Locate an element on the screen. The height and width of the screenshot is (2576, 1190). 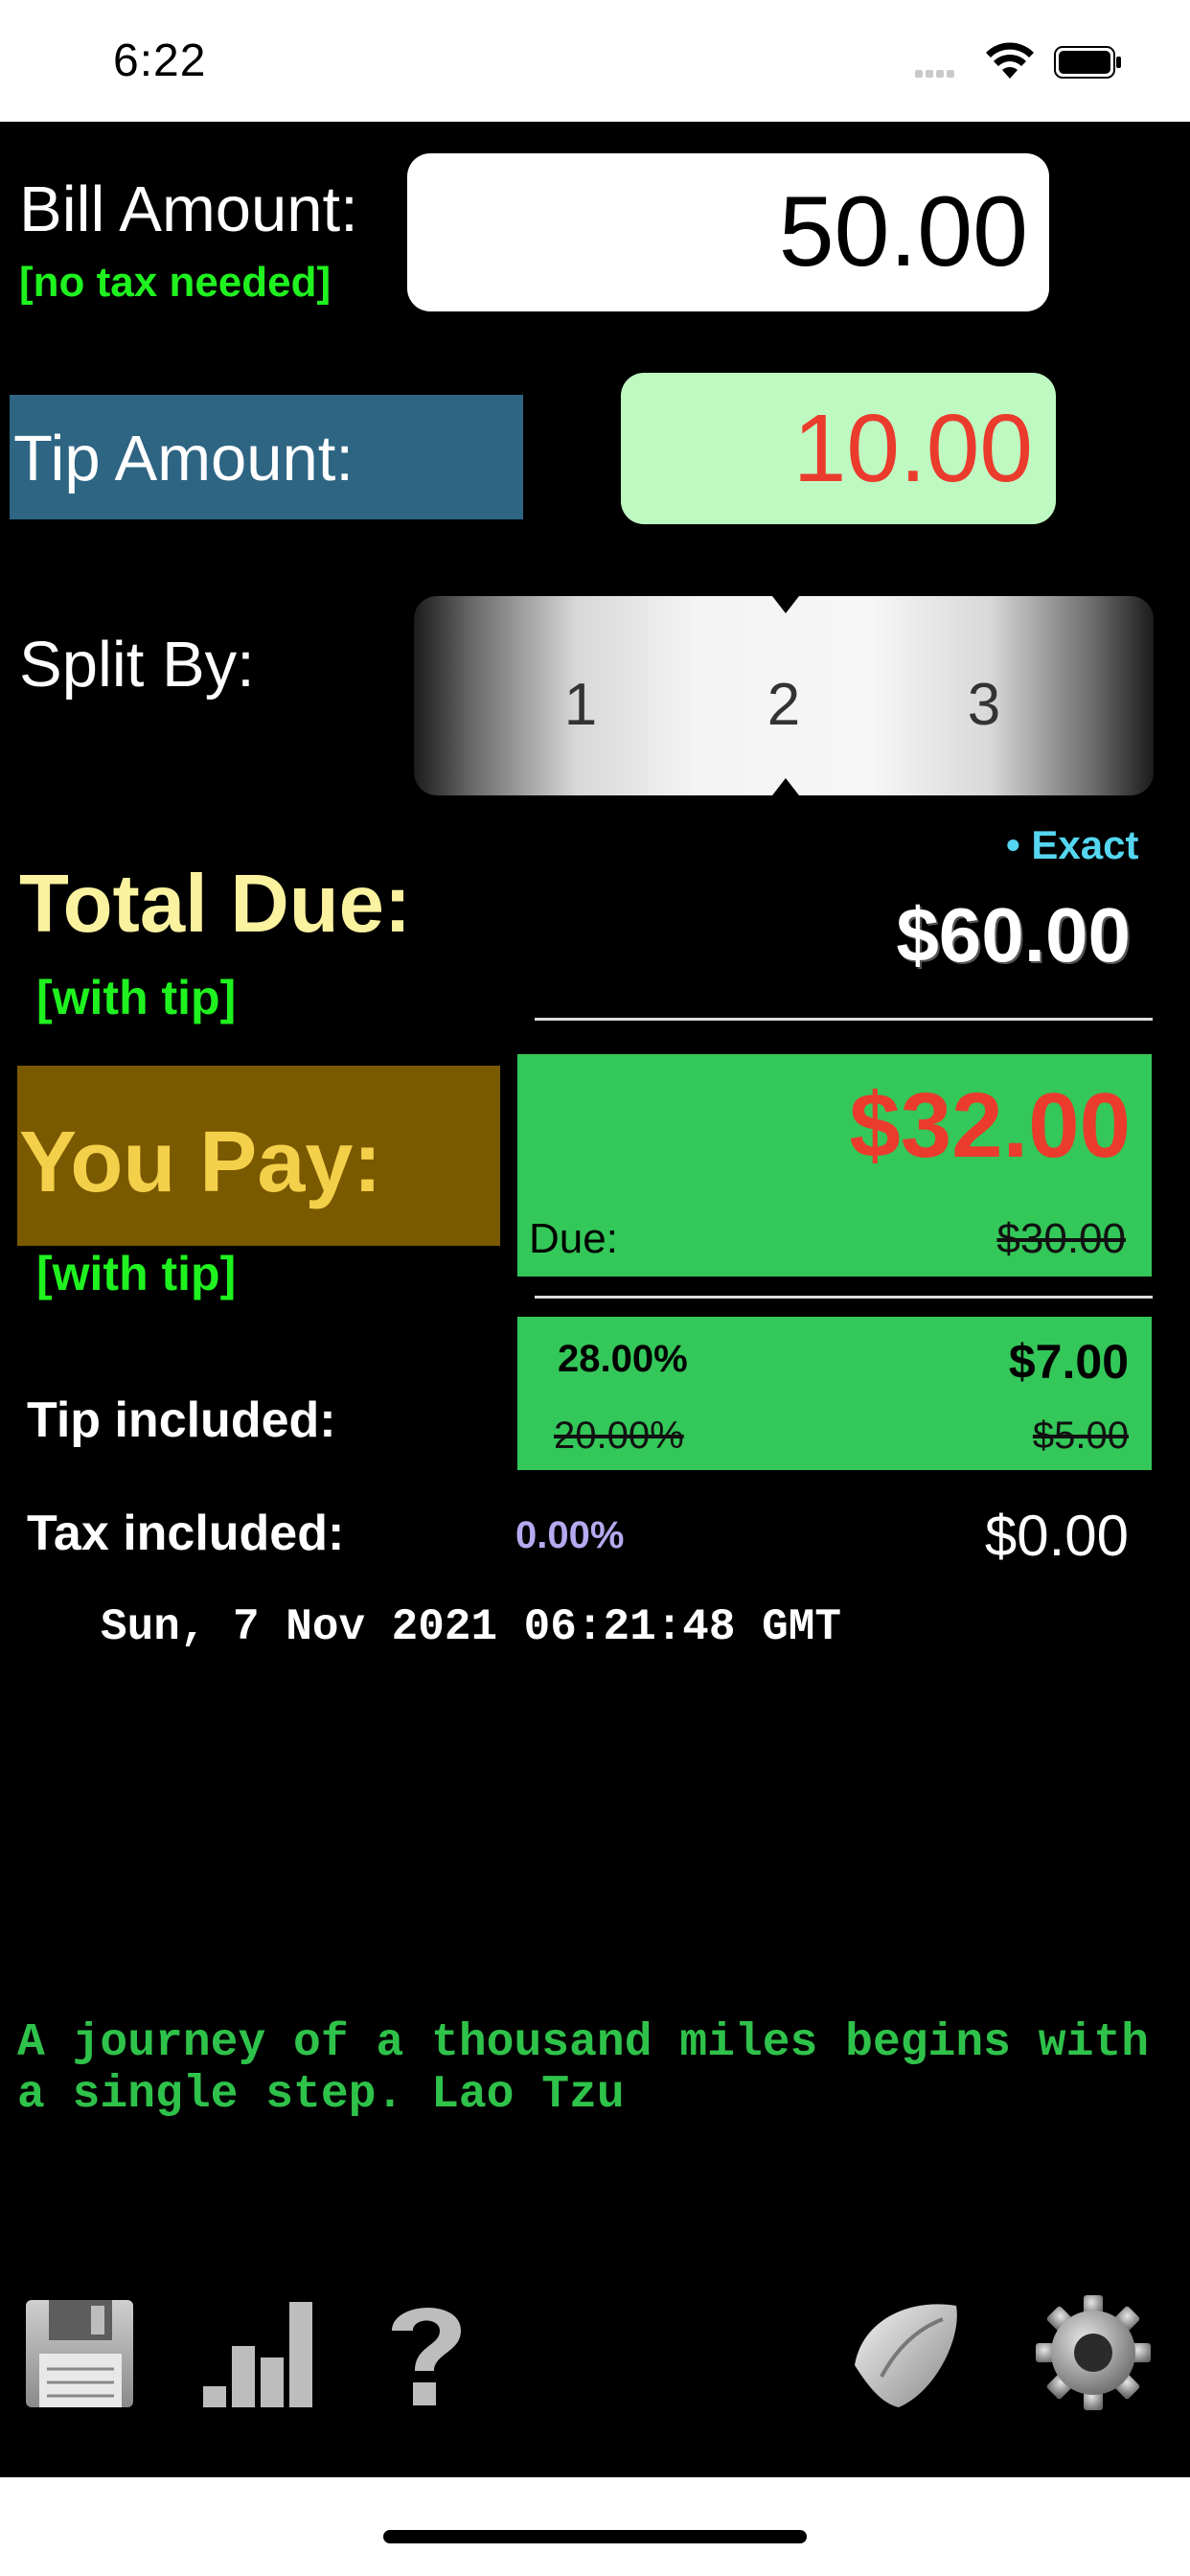
wifi-icon is located at coordinates (1010, 60).